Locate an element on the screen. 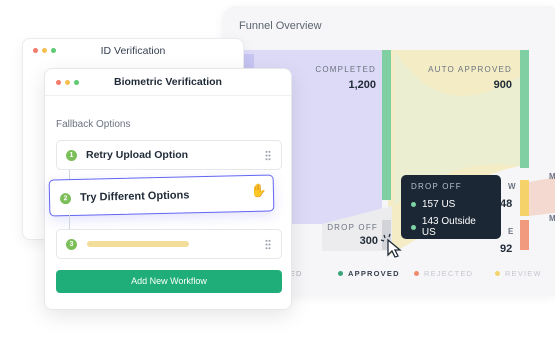 This screenshot has height=339, width=555. completed-label: COMPLETED is located at coordinates (345, 69).